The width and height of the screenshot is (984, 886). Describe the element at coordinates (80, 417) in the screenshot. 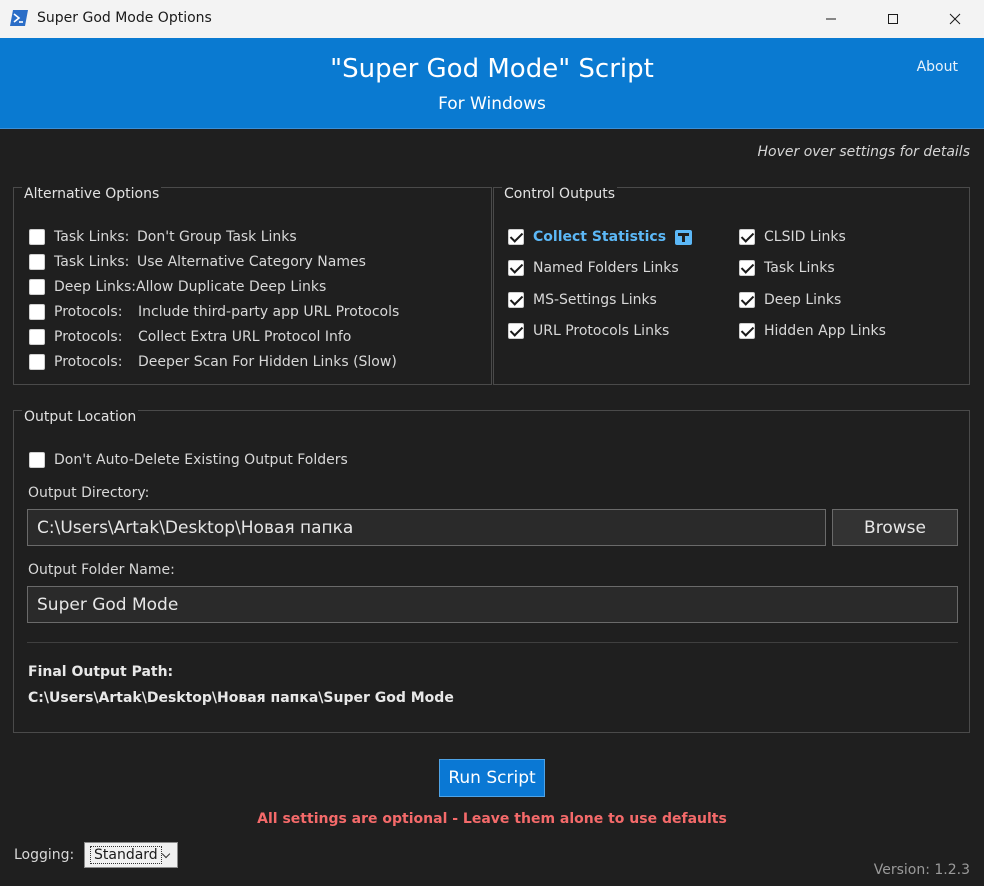

I see `output-location-legend: Output Location` at that location.